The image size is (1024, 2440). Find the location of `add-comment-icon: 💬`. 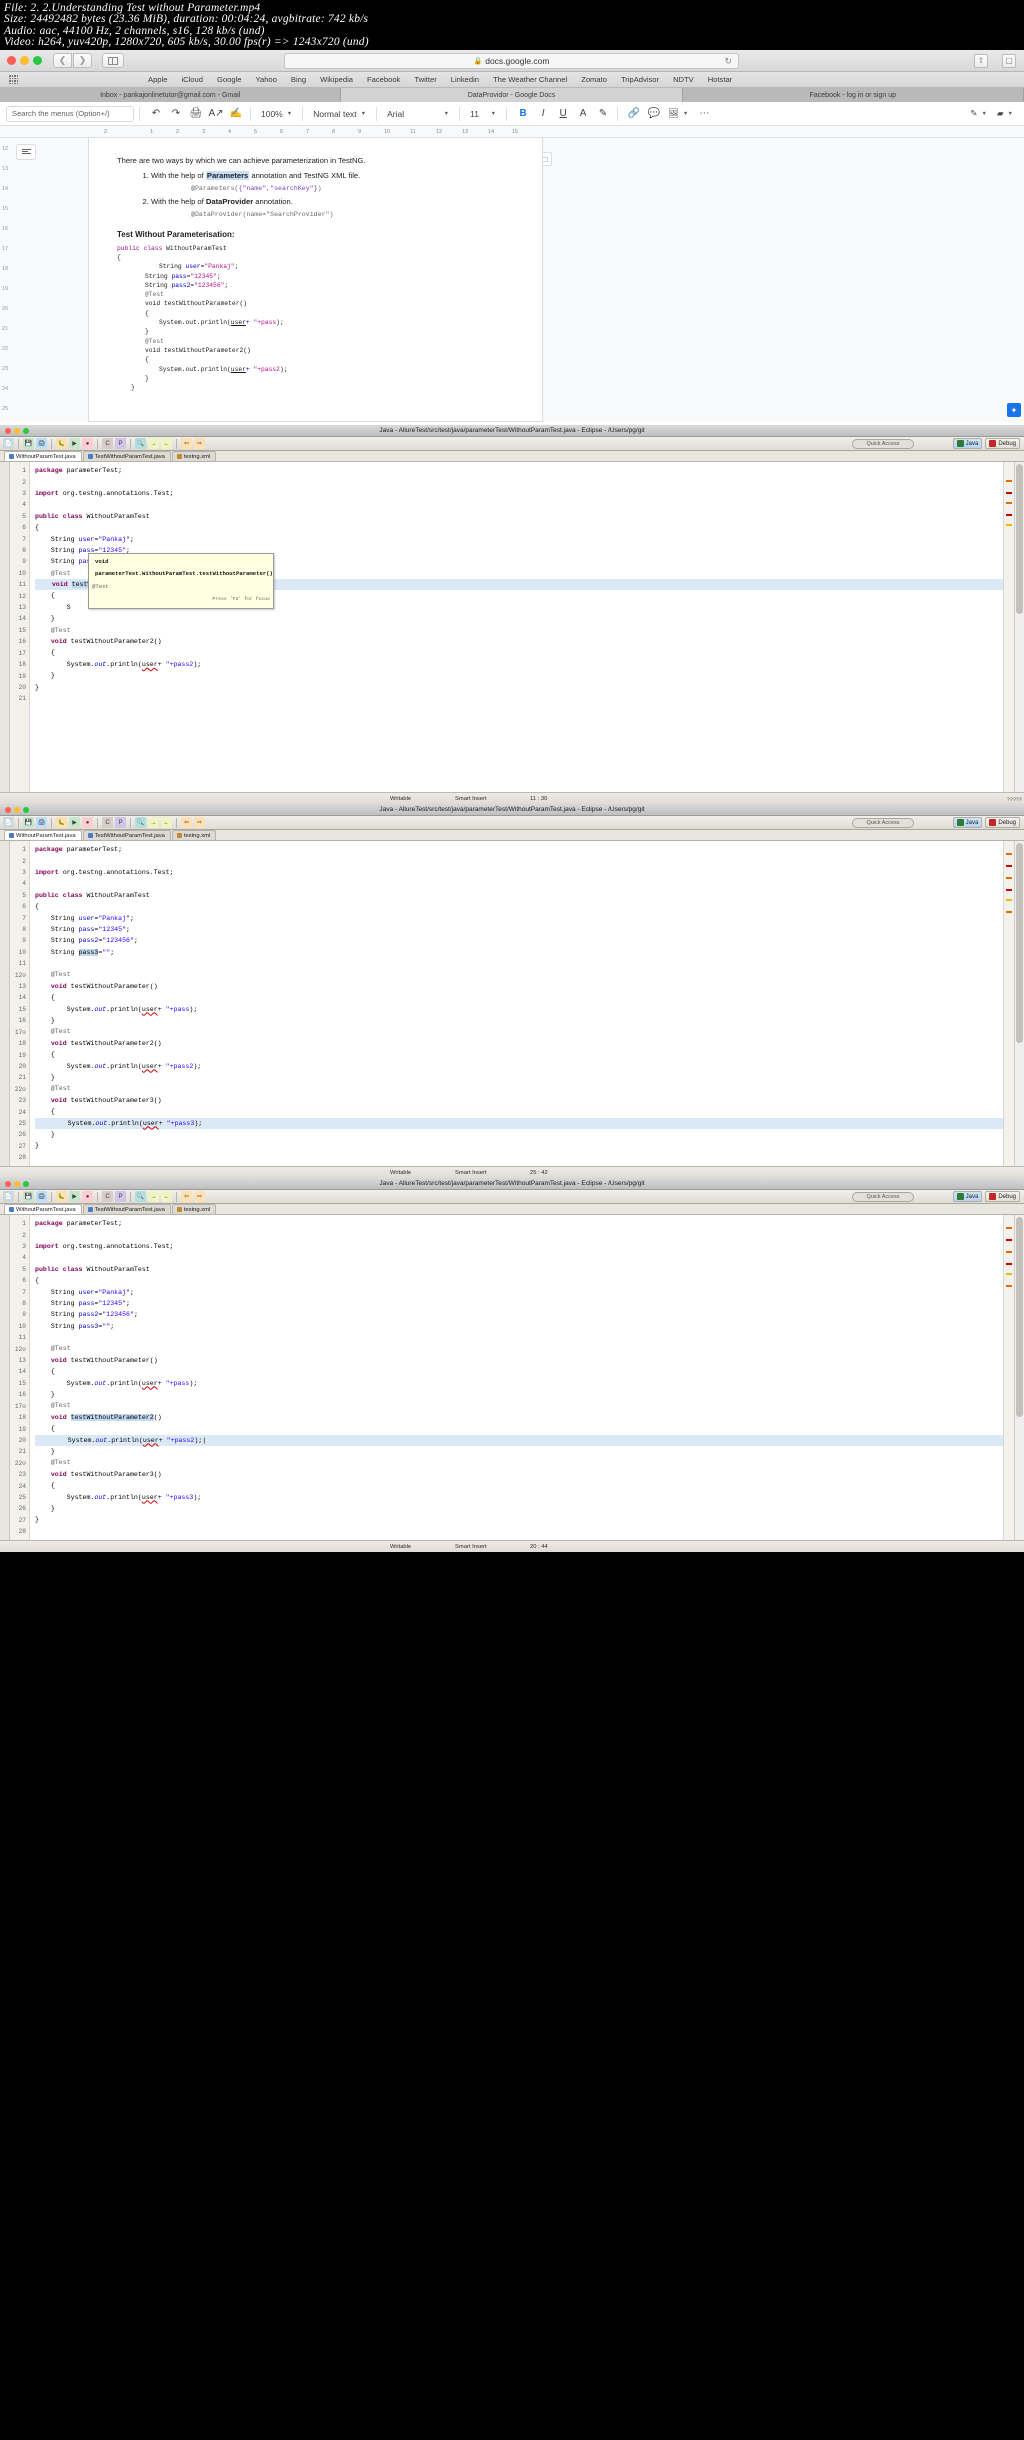

add-comment-icon: 💬 is located at coordinates (654, 114).